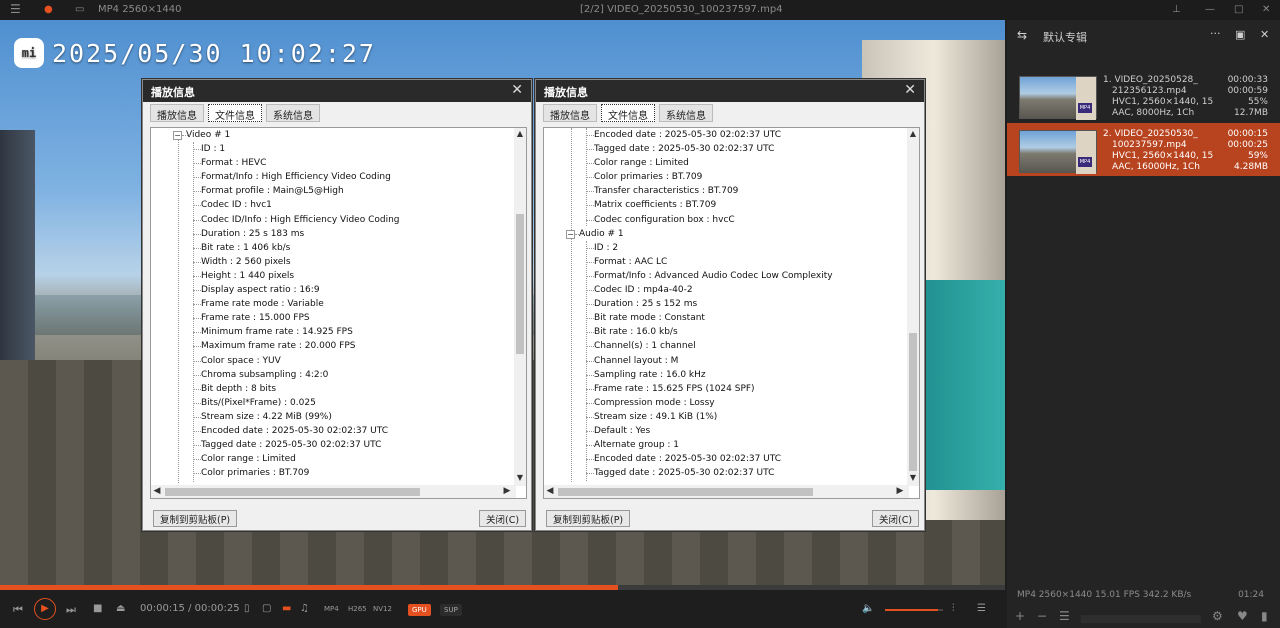 This screenshot has height=628, width=1280. I want to click on info-line: Duration : 25 s 152 ms, so click(724, 304).